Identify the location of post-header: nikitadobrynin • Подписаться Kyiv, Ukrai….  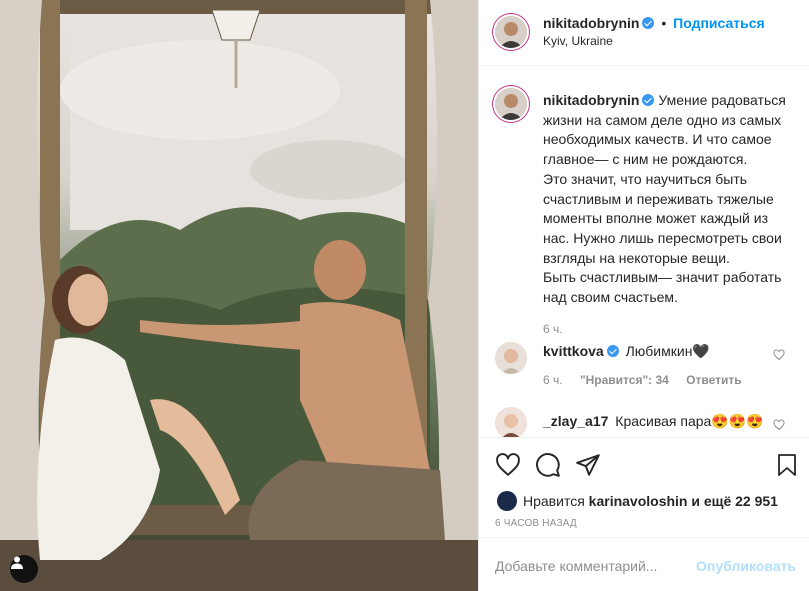
(644, 33).